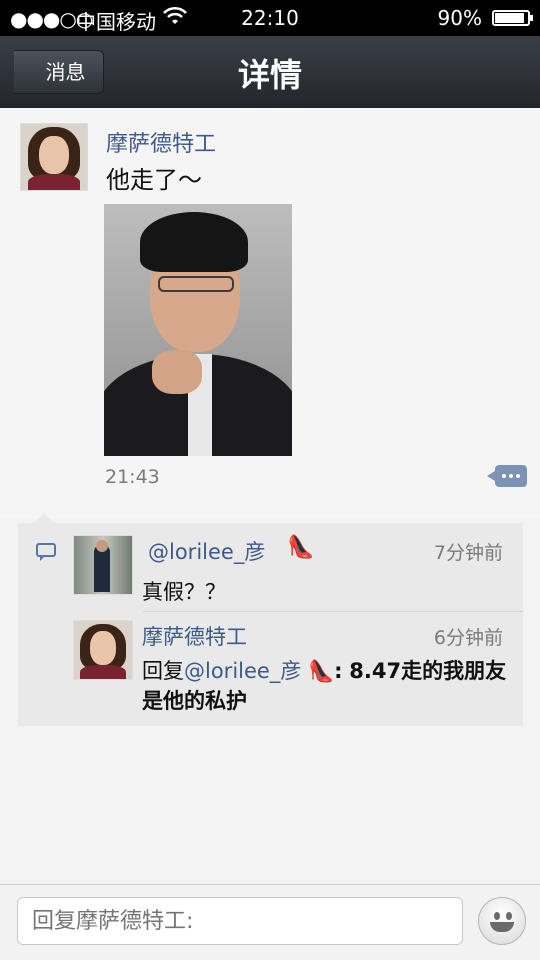 Image resolution: width=540 pixels, height=960 pixels. Describe the element at coordinates (468, 553) in the screenshot. I see `comment-time: 7分钟前` at that location.